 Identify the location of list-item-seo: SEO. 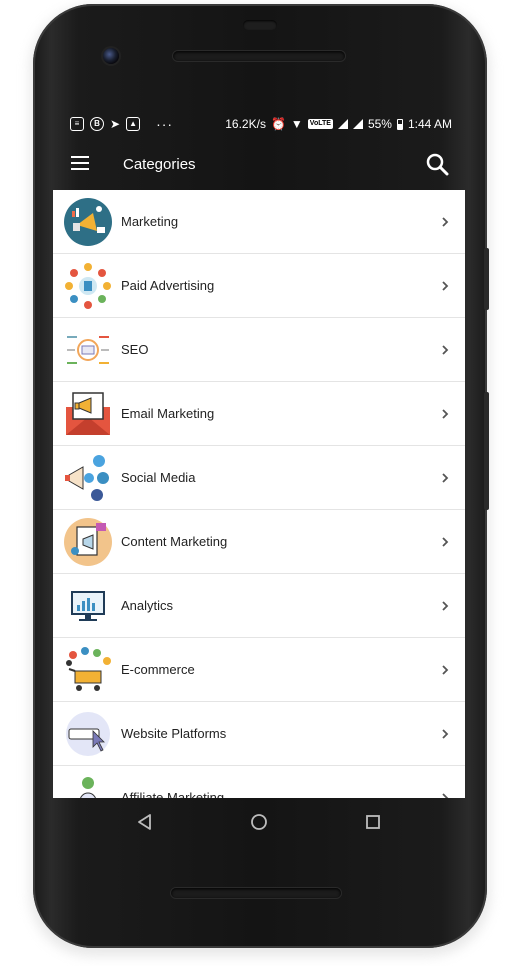
(259, 350).